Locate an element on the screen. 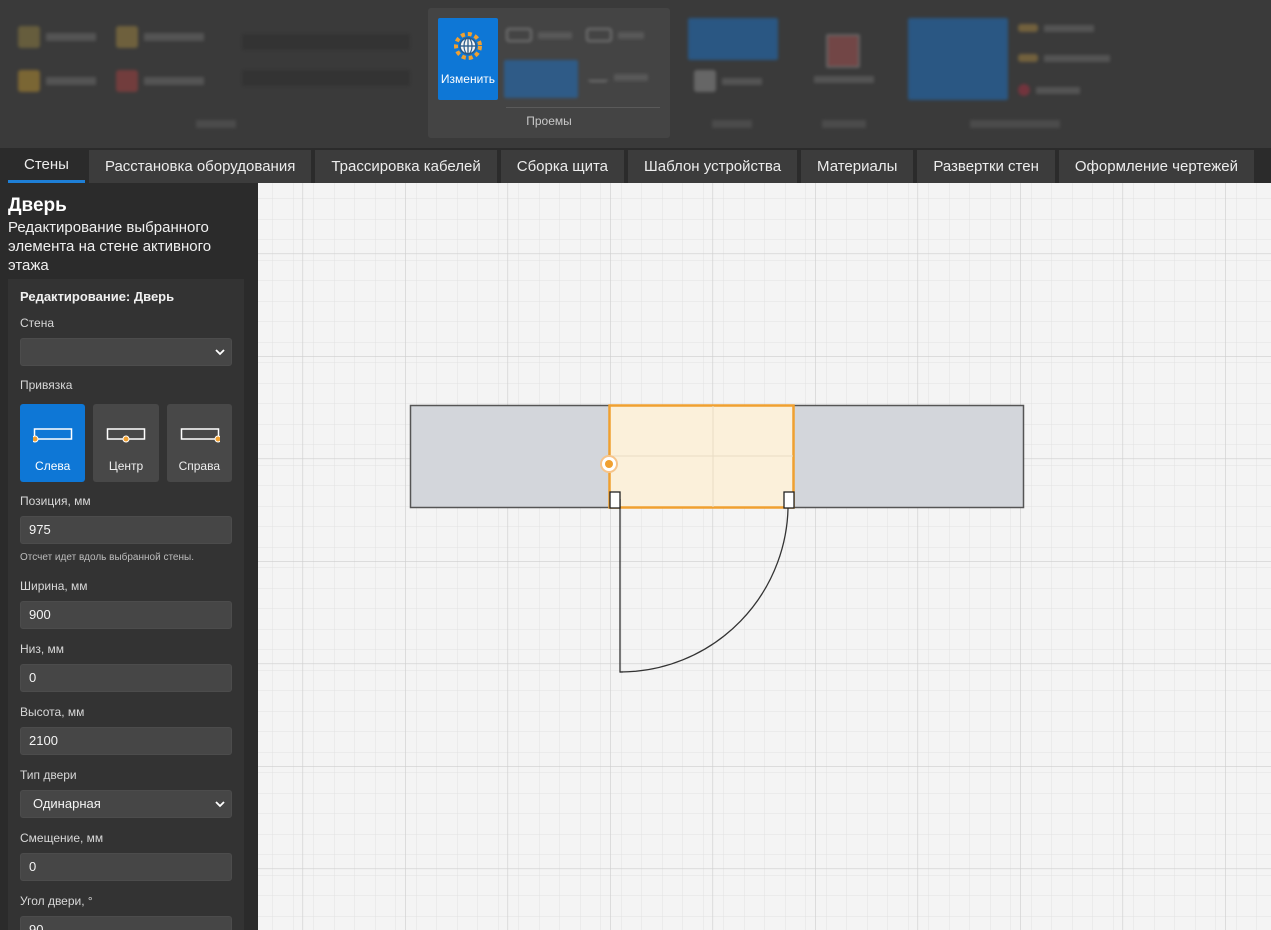  door-tool-button is located at coordinates (541, 79).